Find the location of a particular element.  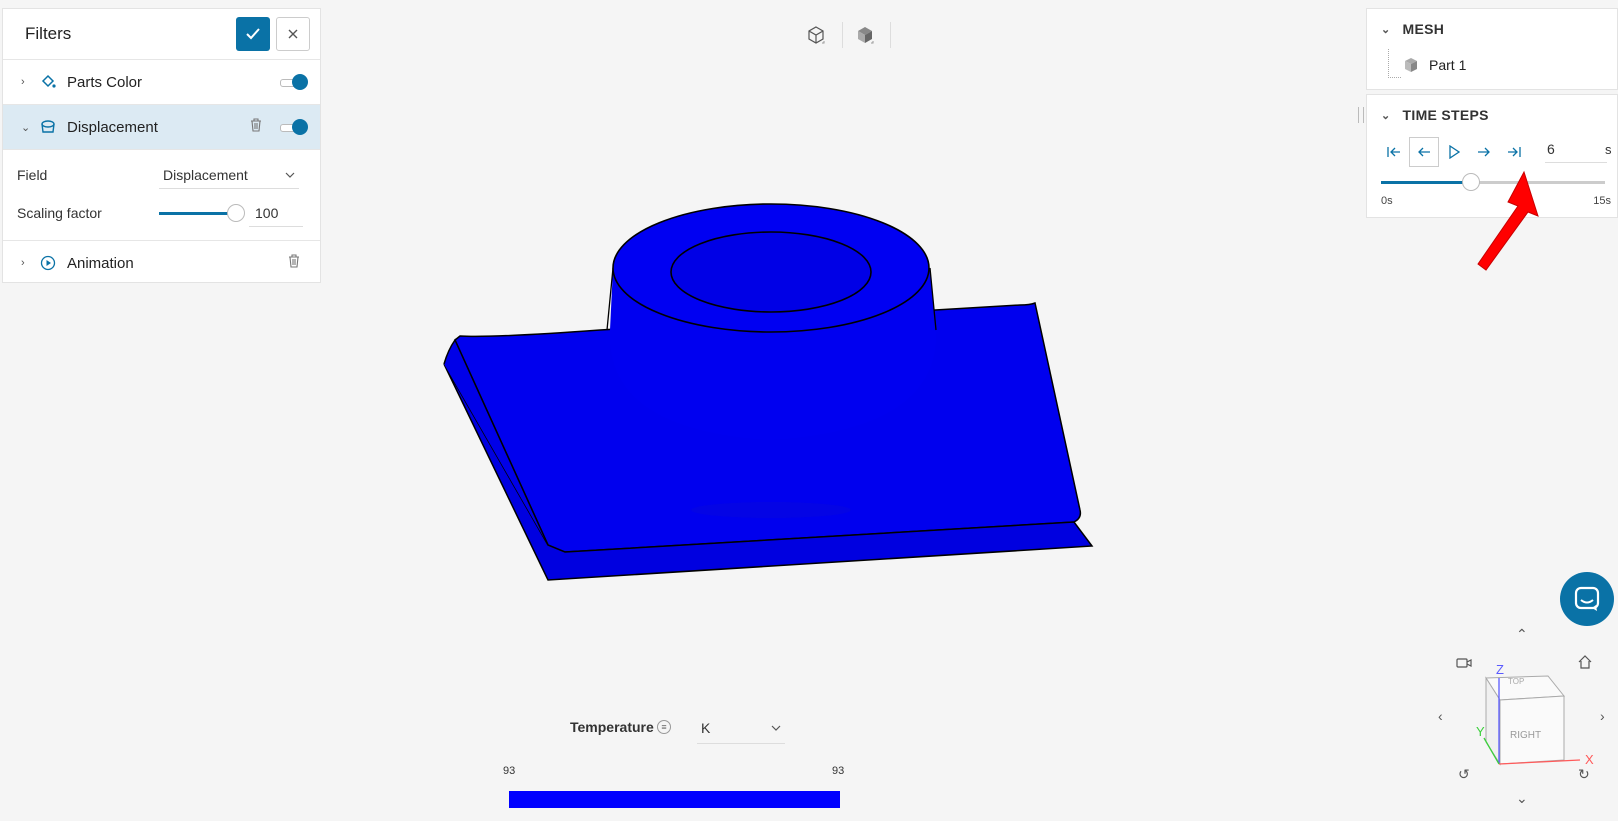

time-max-label: 15s is located at coordinates (1602, 201).